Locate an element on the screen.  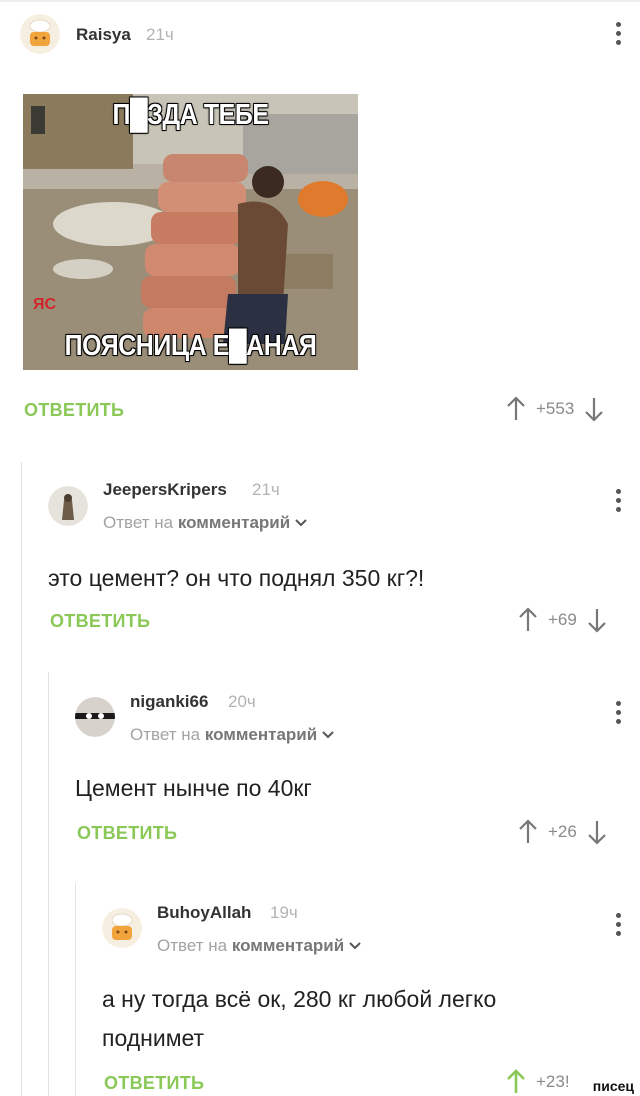
logo-text: ЯС is located at coordinates (45, 304).